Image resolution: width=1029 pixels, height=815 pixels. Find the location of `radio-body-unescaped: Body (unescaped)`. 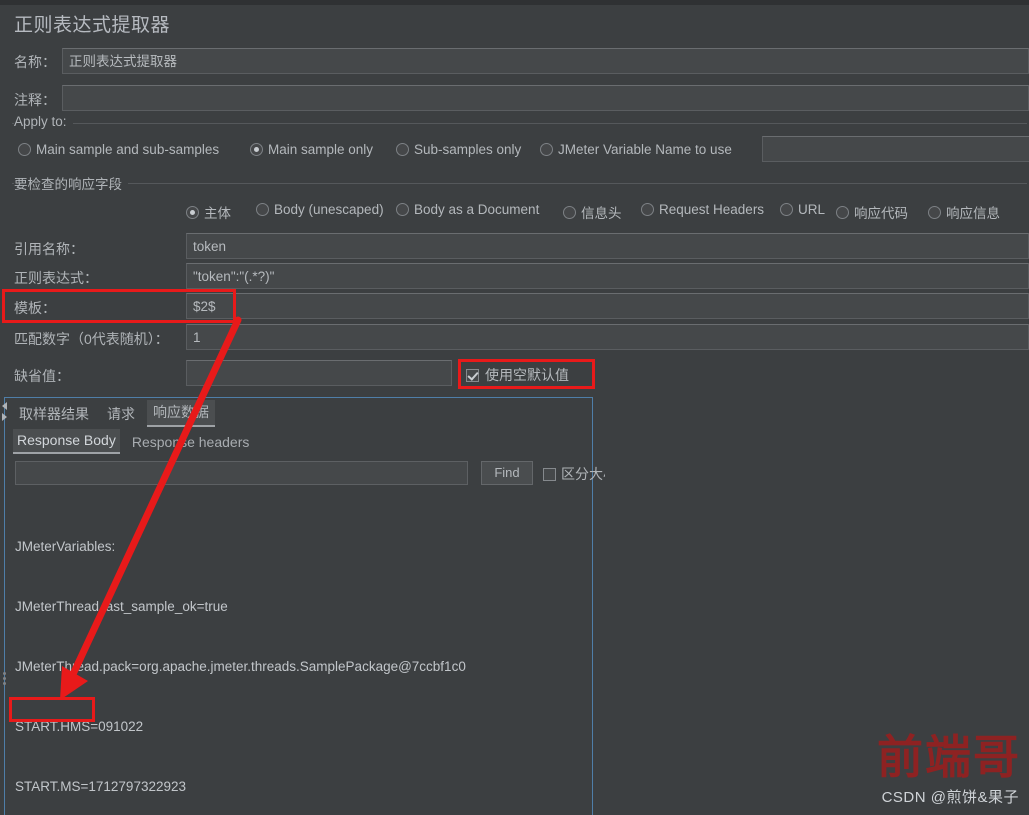

radio-body-unescaped: Body (unescaped) is located at coordinates (320, 209).